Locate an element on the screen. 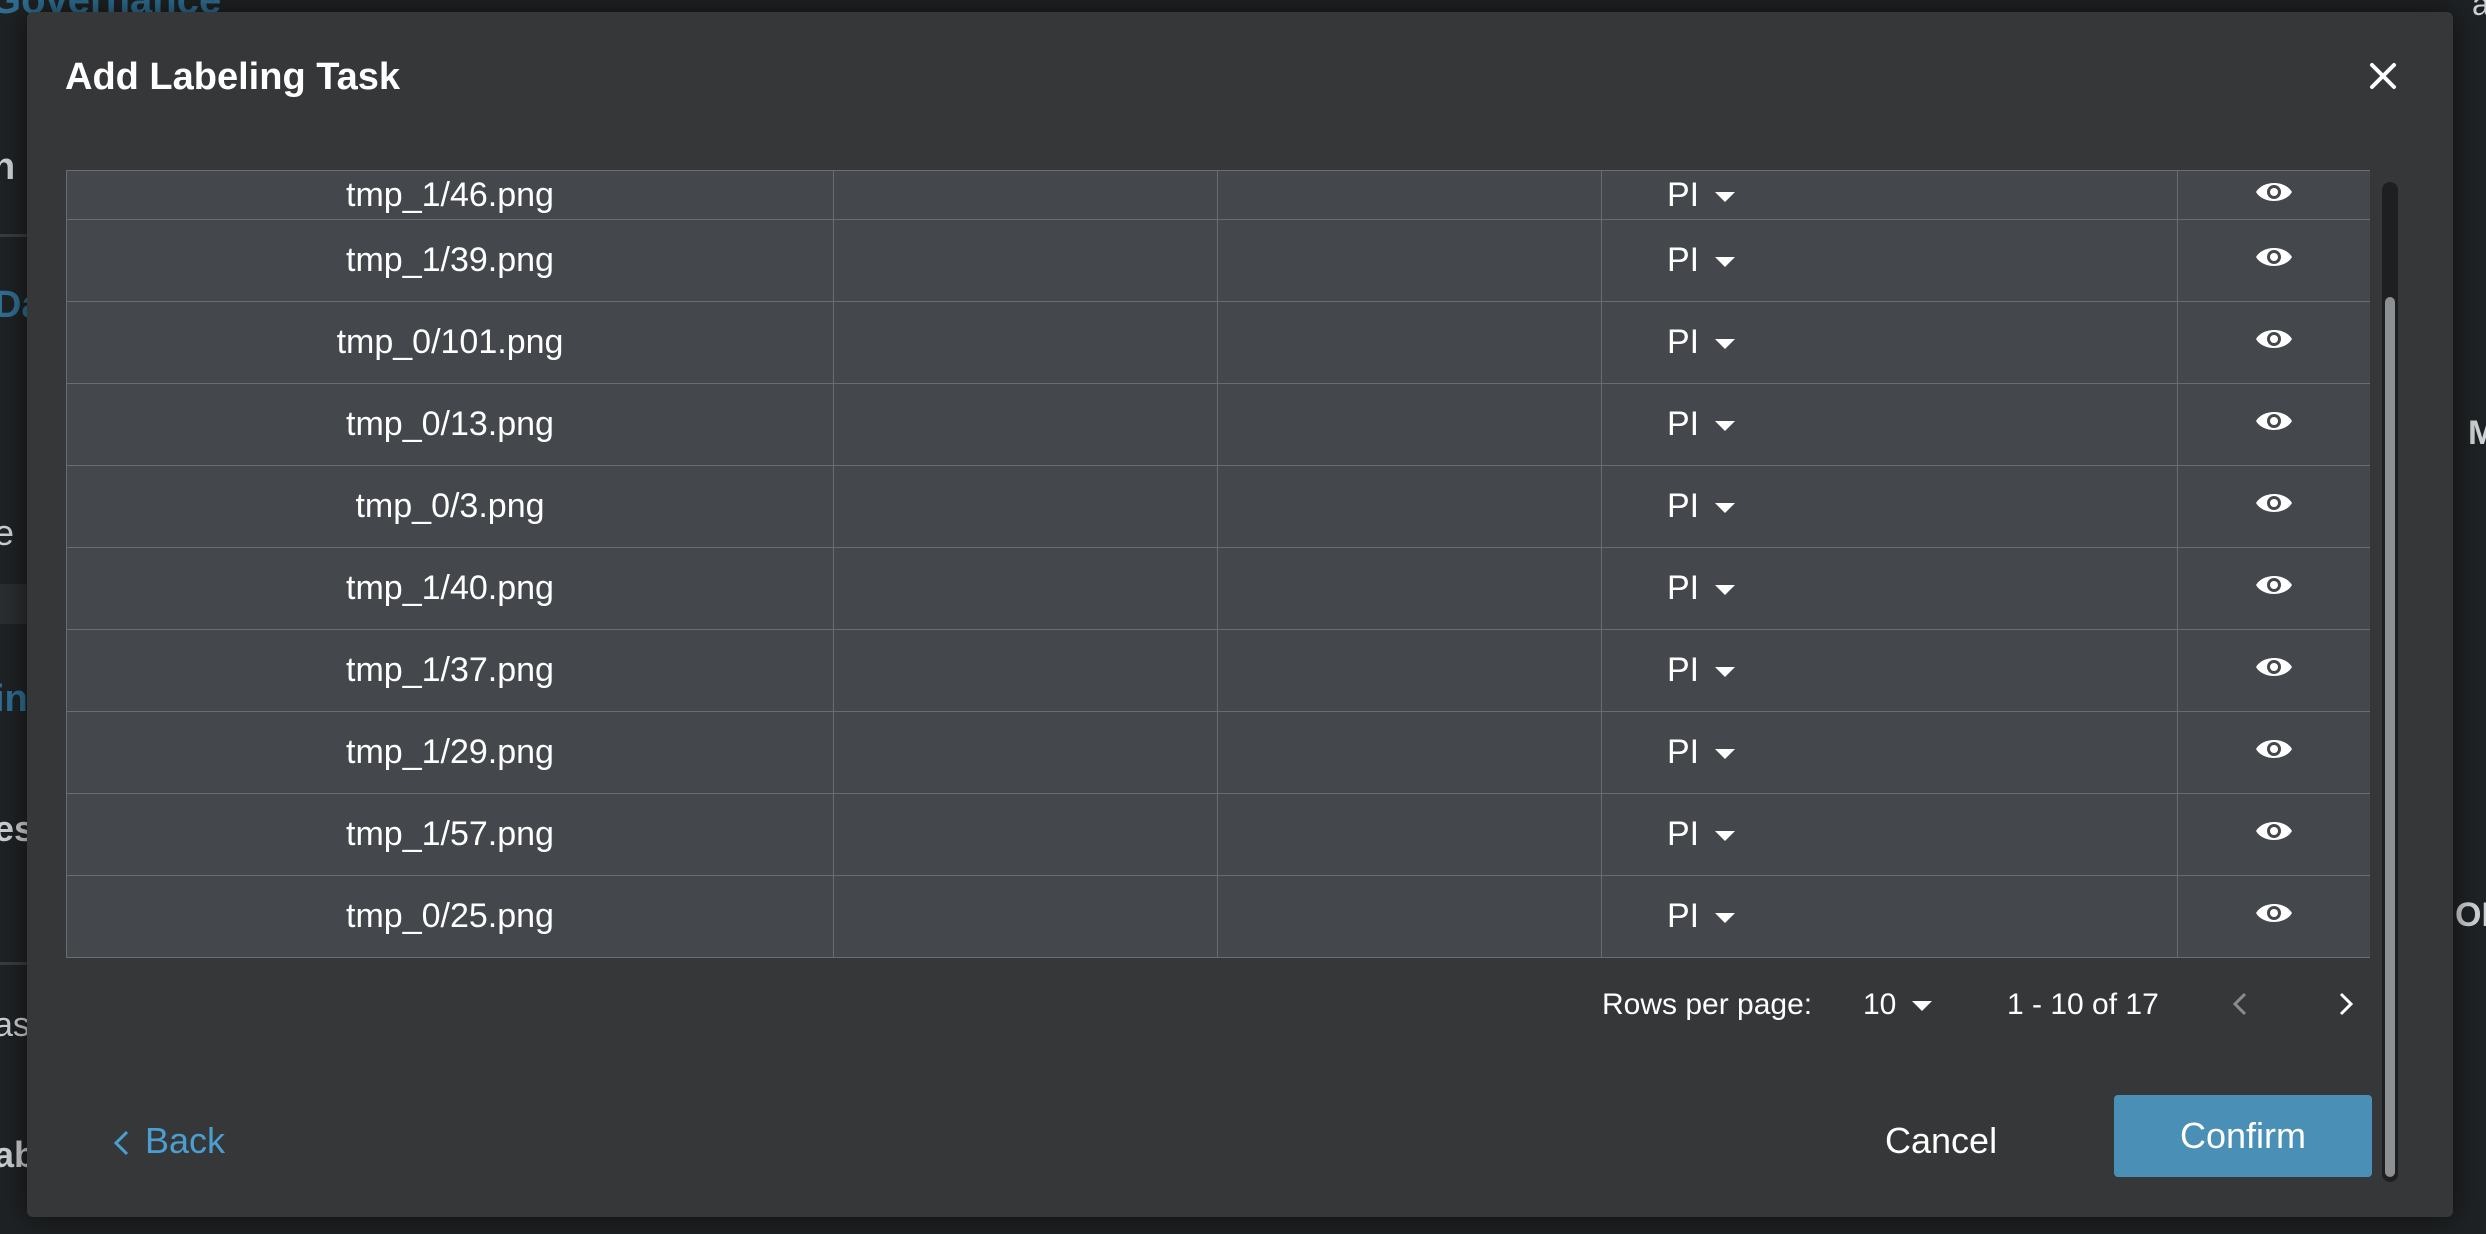 The image size is (2486, 1234). back-button: Back is located at coordinates (168, 1141).